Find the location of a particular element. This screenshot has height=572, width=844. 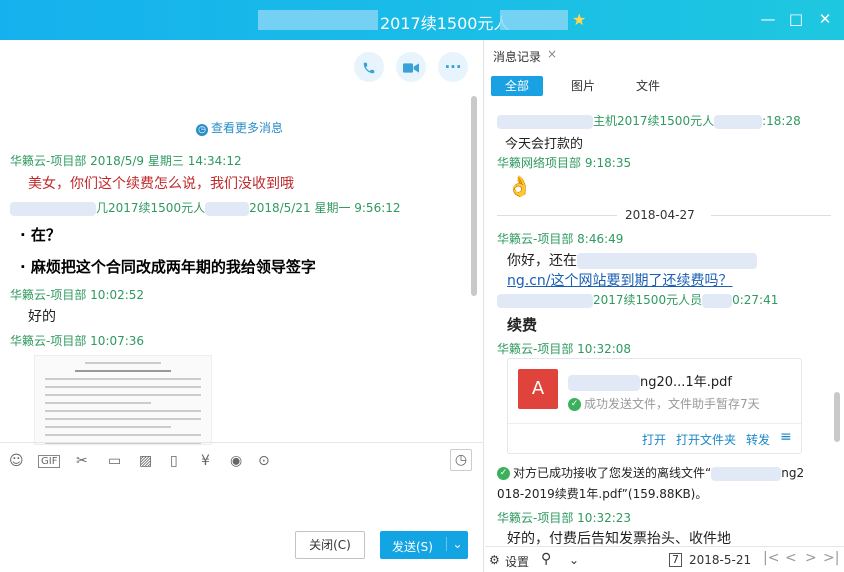

message-text: 美女，你们这个续费怎么说，我们没收到哦 is located at coordinates (161, 184).